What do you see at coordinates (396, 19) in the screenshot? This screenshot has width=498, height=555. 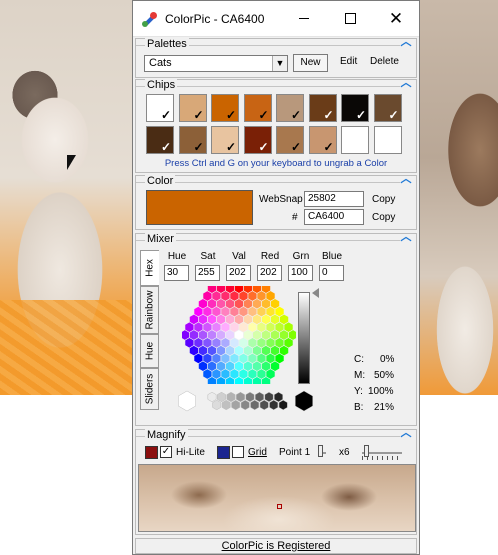 I see `close-button: ✕` at bounding box center [396, 19].